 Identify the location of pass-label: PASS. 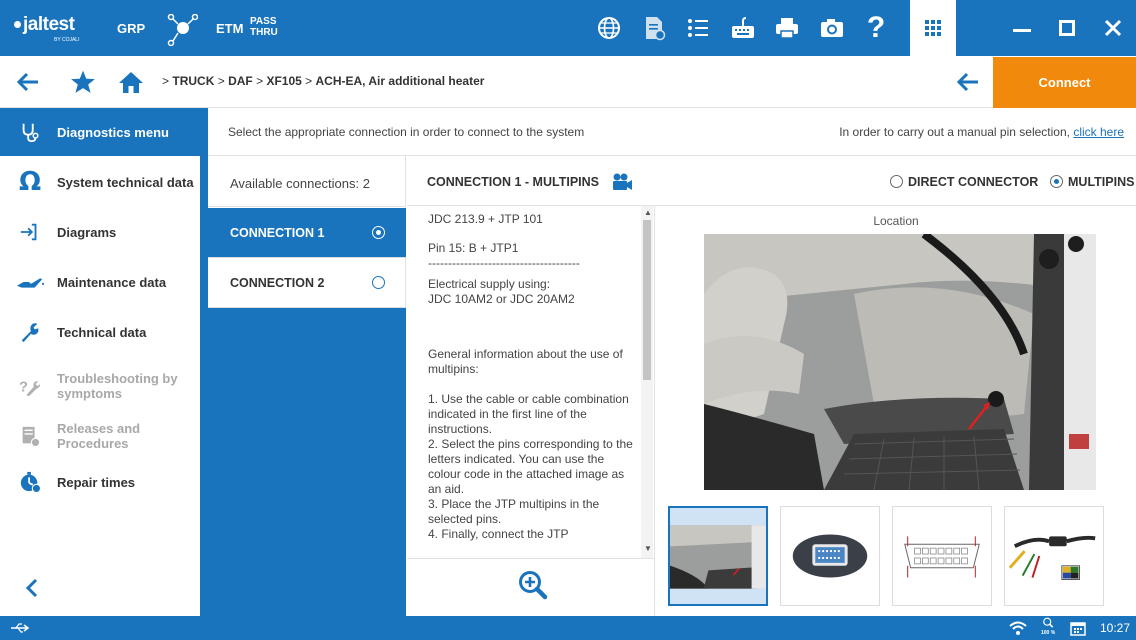
(263, 22).